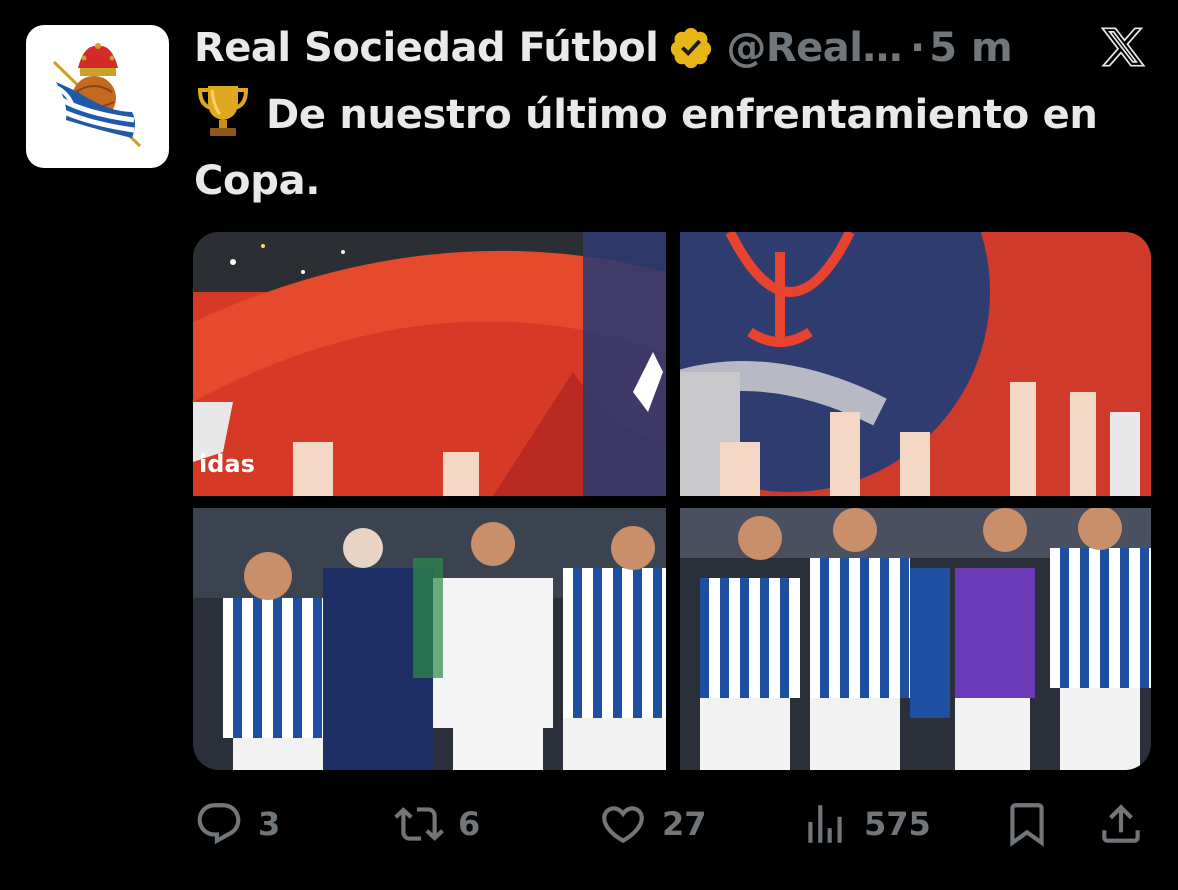 Image resolution: width=1178 pixels, height=890 pixels. I want to click on x-logo-icon, so click(1123, 47).